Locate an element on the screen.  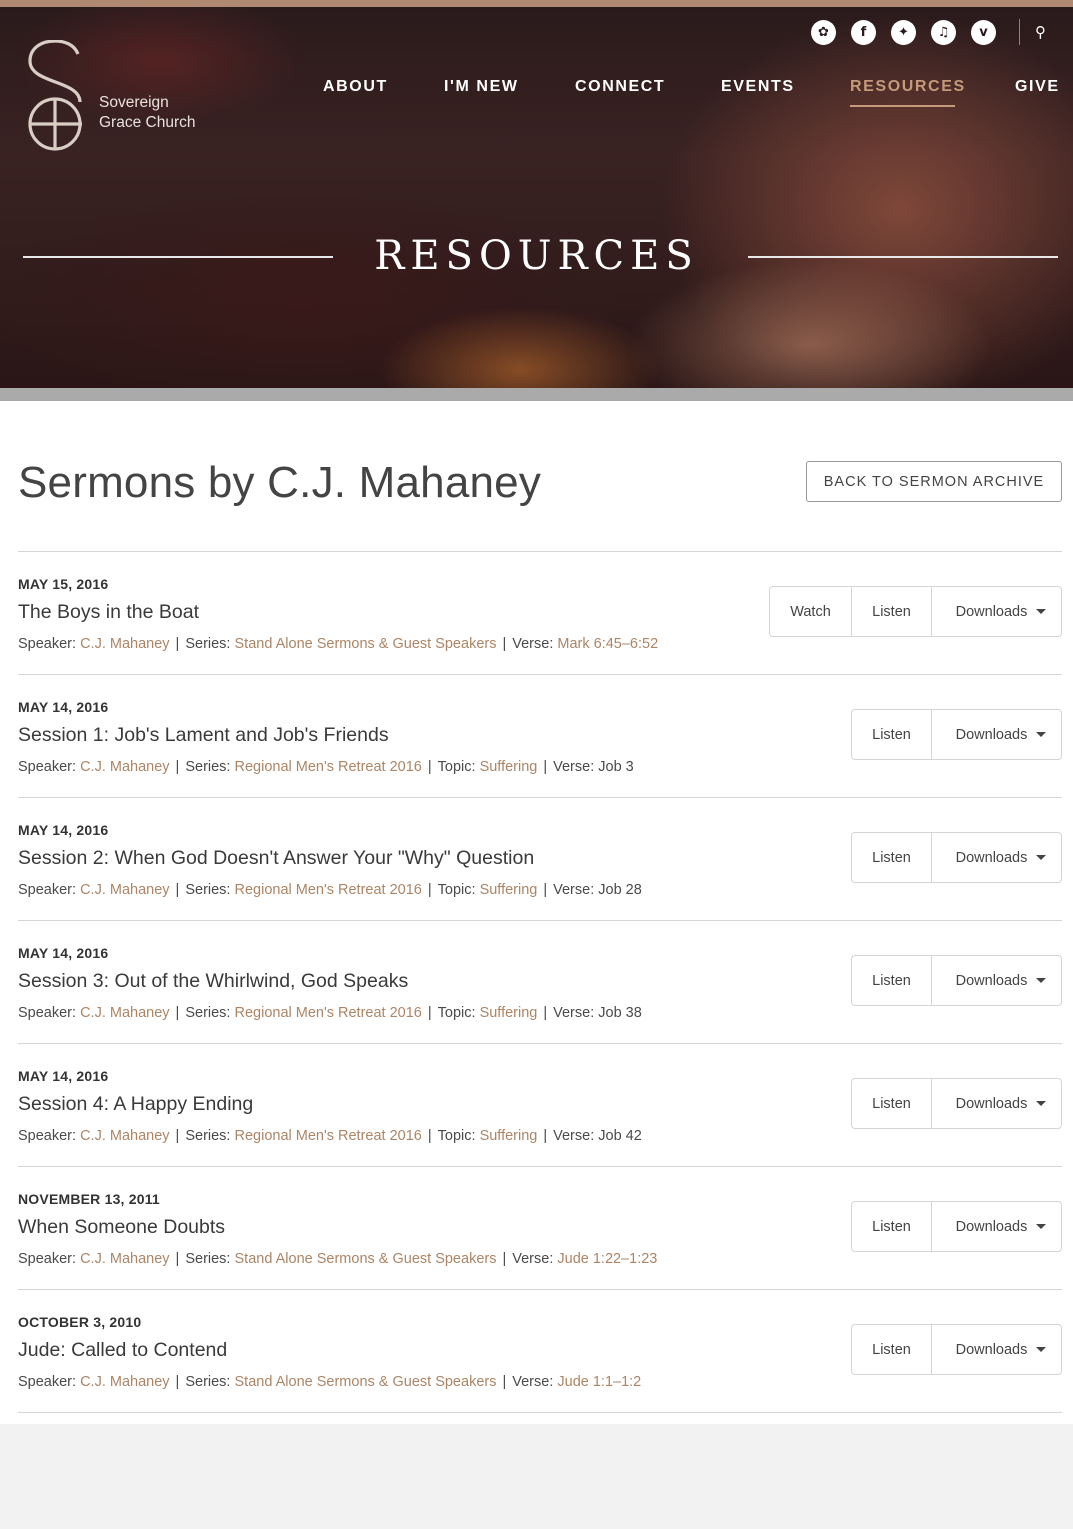
sermon-date: MAY 15, 2016 is located at coordinates (63, 584).